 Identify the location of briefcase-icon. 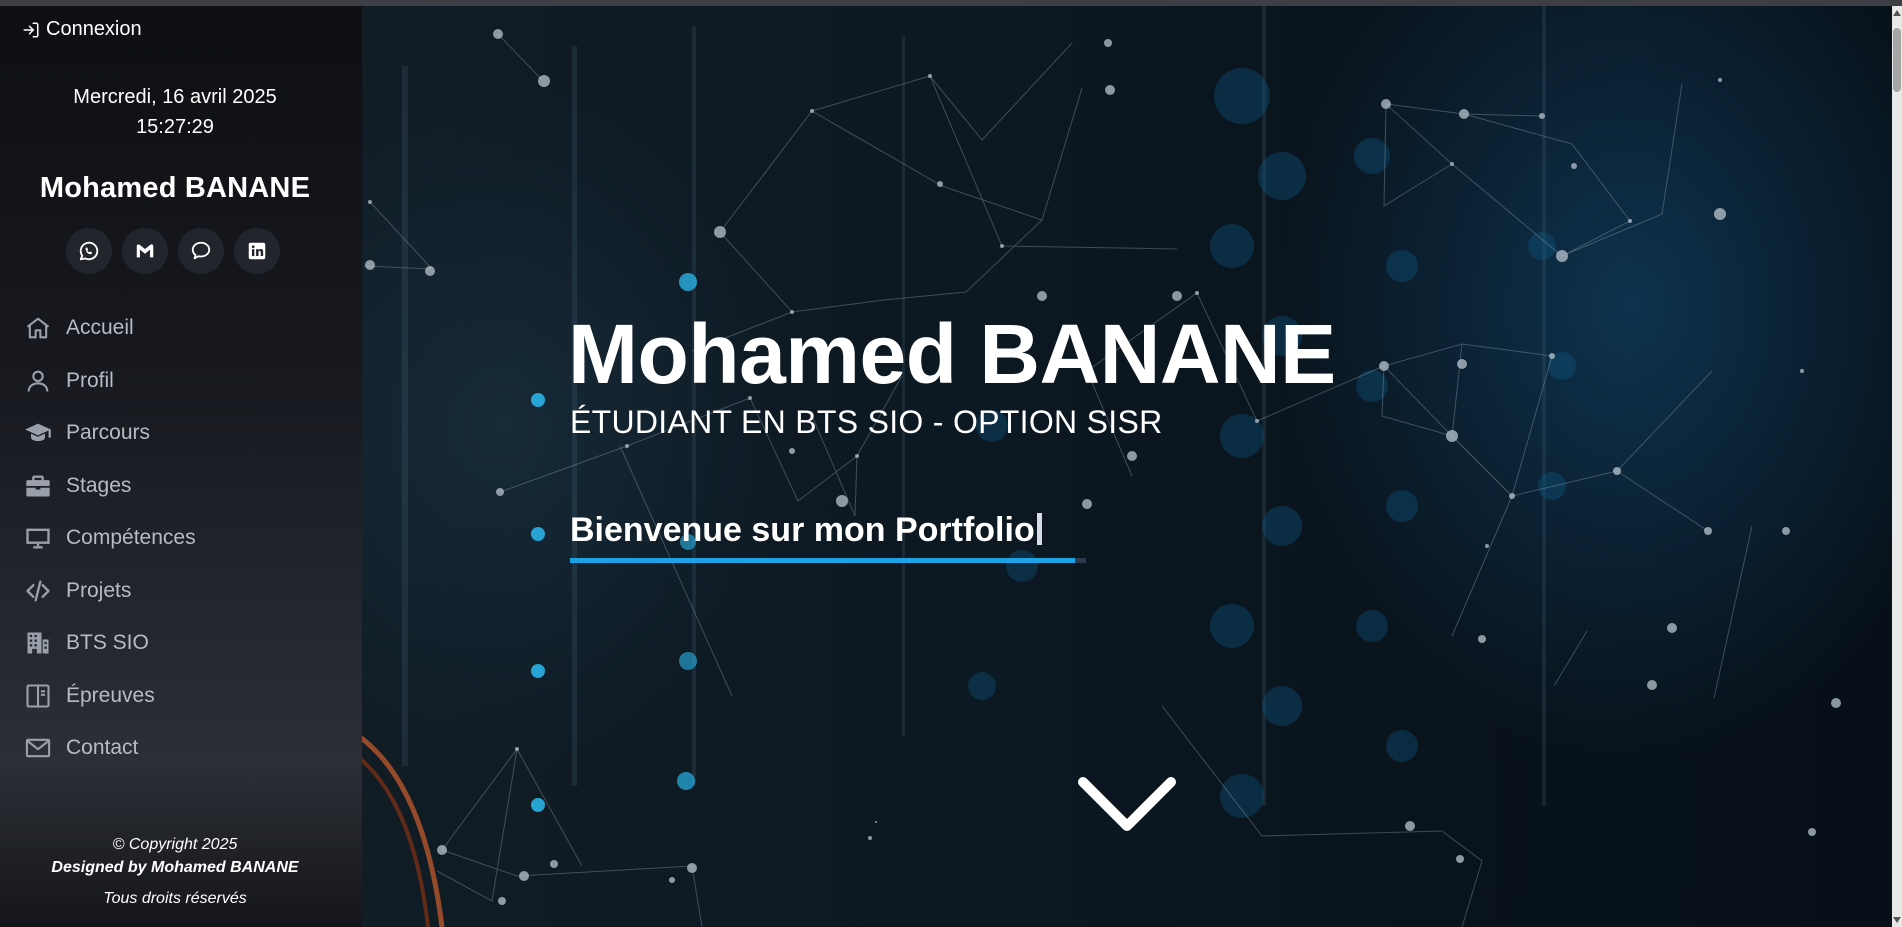
(38, 486).